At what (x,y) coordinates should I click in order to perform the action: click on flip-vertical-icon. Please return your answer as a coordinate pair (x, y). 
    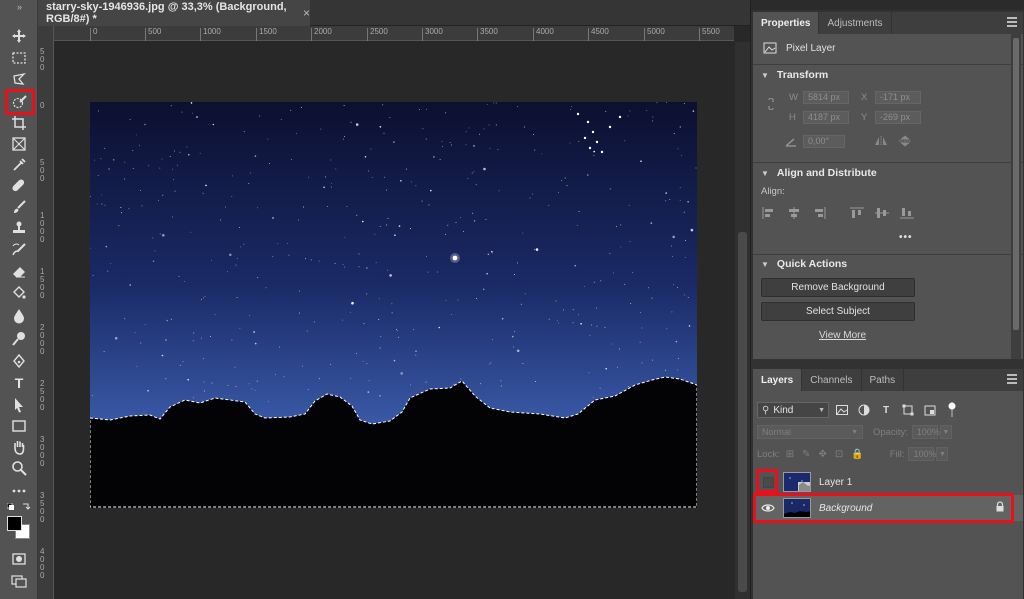
    Looking at the image, I should click on (905, 141).